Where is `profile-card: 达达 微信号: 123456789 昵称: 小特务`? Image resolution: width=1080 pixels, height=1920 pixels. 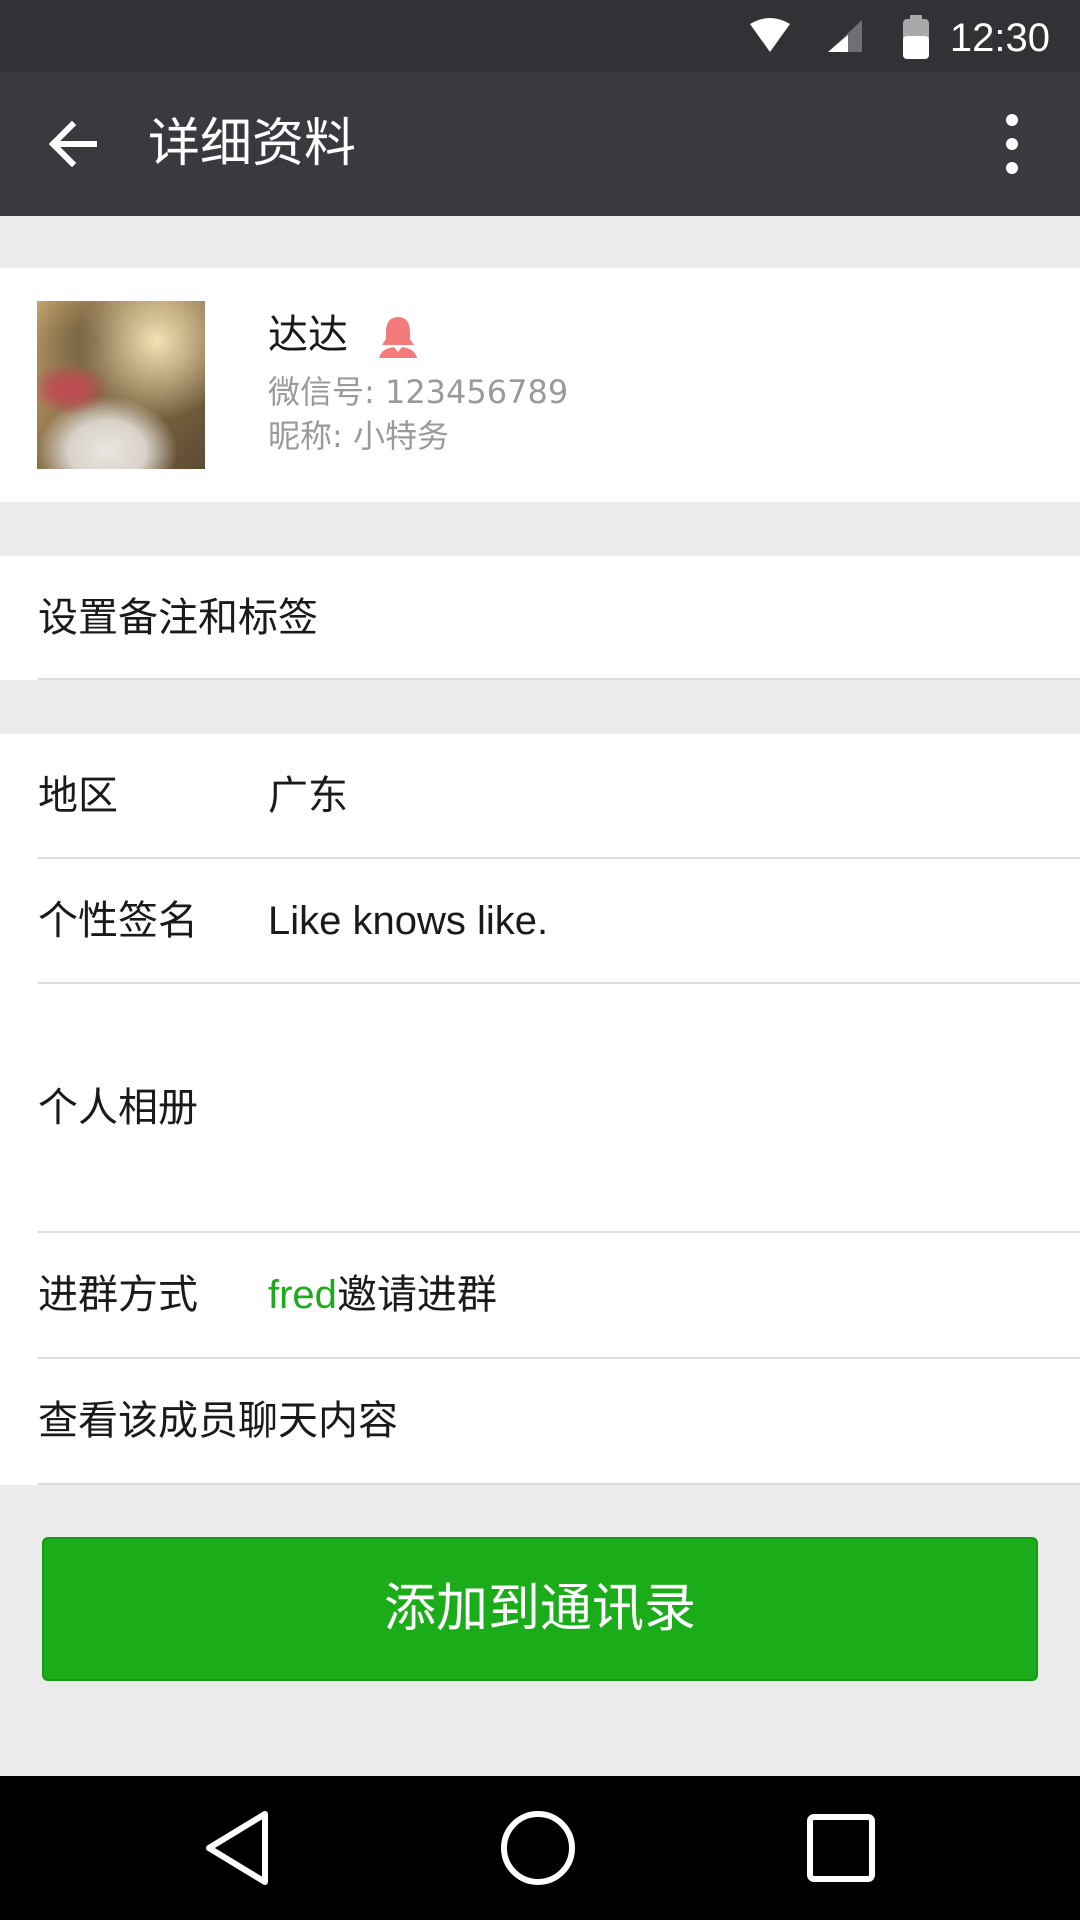
profile-card: 达达 微信号: 123456789 昵称: 小特务 is located at coordinates (540, 385).